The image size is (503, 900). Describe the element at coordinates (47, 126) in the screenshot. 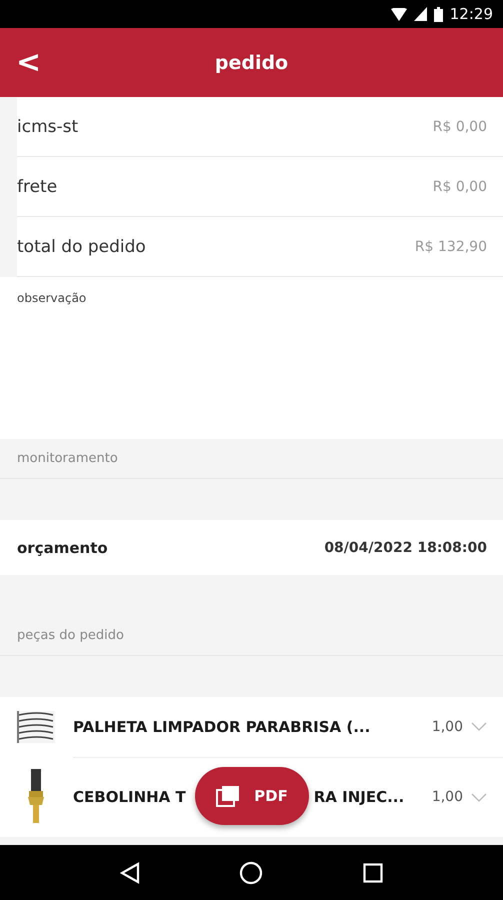

I see `summary-label: icms-st` at that location.